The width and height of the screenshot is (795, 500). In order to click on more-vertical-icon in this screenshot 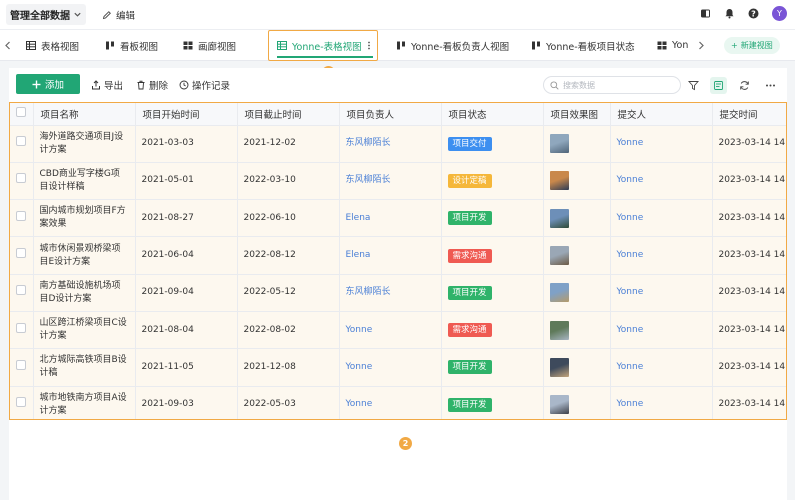, I will do `click(369, 45)`.